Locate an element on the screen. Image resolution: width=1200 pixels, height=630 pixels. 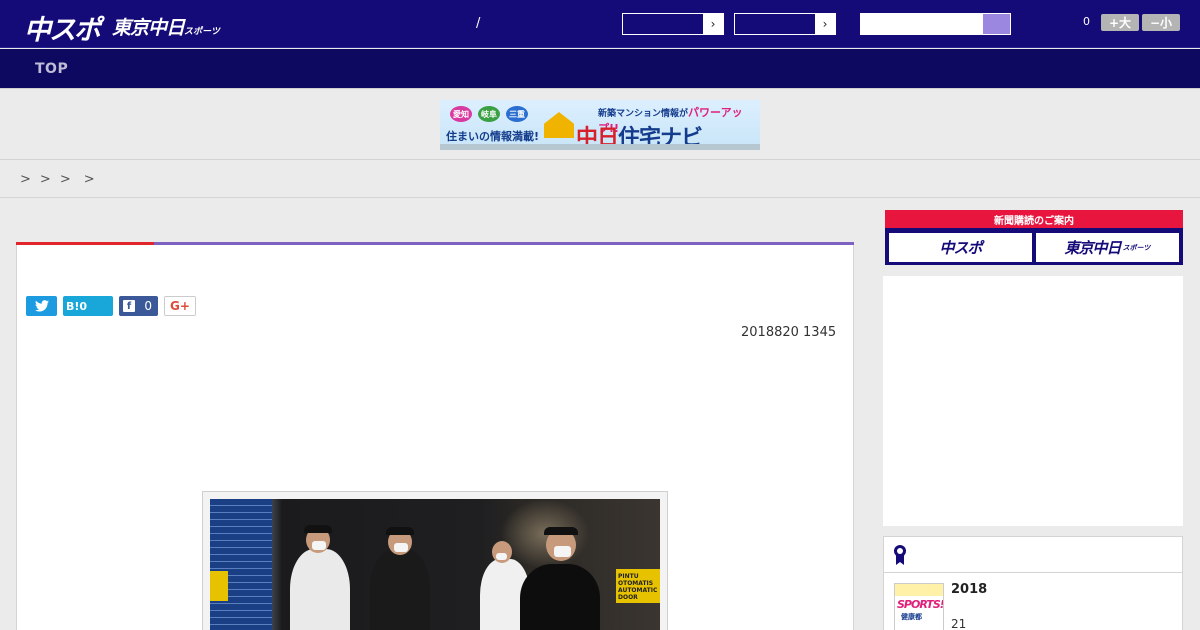
thumbnail-subtext: 健康都 is located at coordinates (911, 617).